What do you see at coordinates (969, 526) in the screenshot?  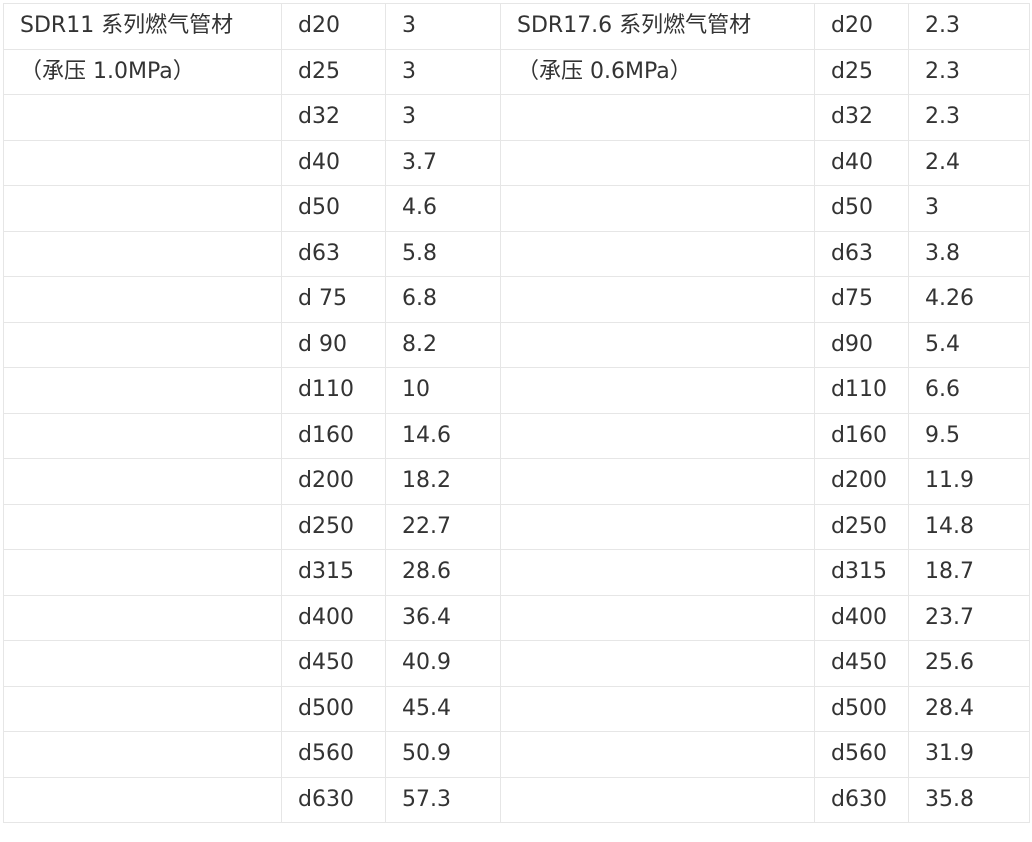 I see `thickness-cell: 14.8` at bounding box center [969, 526].